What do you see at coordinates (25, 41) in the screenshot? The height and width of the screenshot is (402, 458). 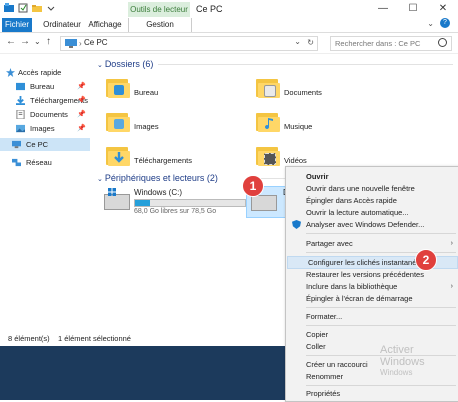 I see `forward-button: →` at bounding box center [25, 41].